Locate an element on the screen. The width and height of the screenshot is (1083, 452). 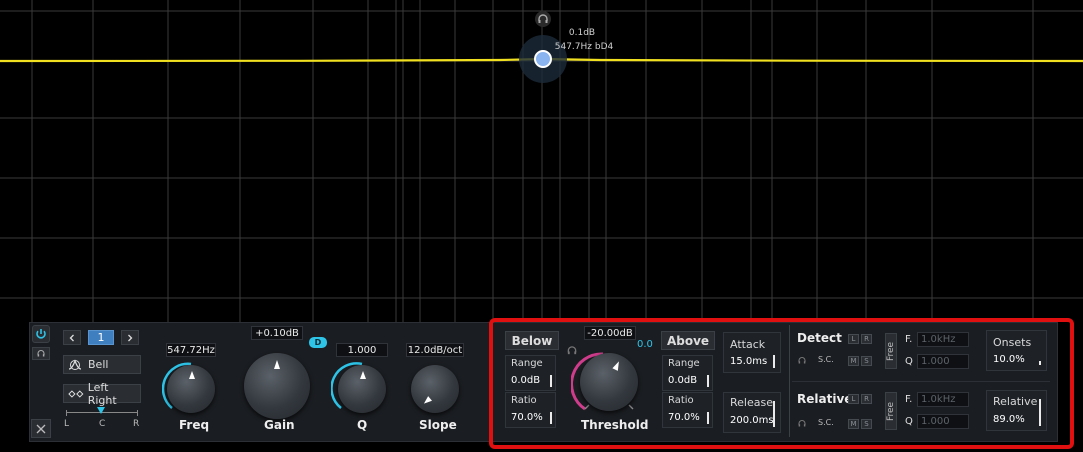
next-band-button is located at coordinates (130, 337).